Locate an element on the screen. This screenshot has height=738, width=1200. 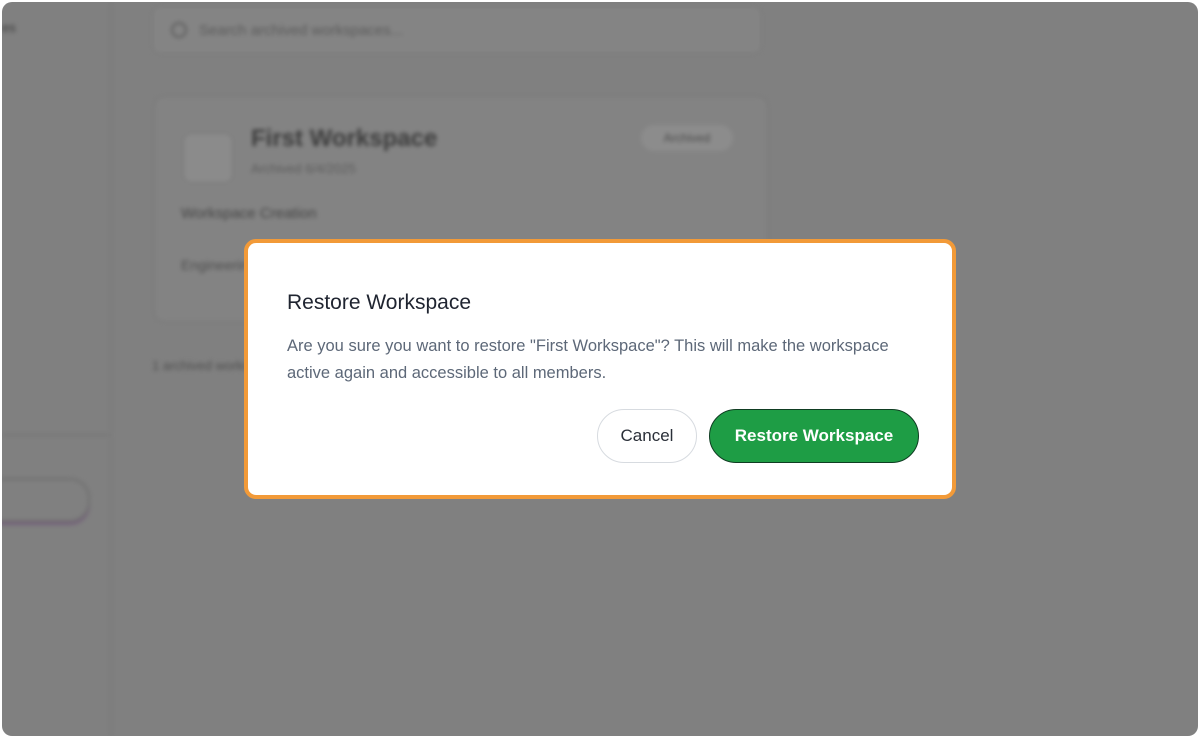
dialog-title: Restore Workspace is located at coordinates (379, 302).